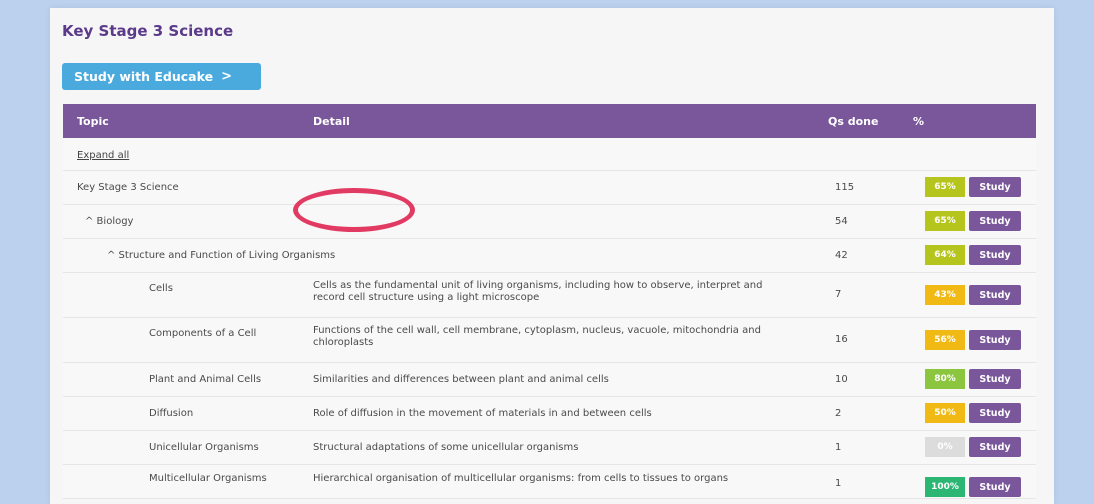 This screenshot has width=1094, height=504. I want to click on percent-badge: 56%, so click(945, 340).